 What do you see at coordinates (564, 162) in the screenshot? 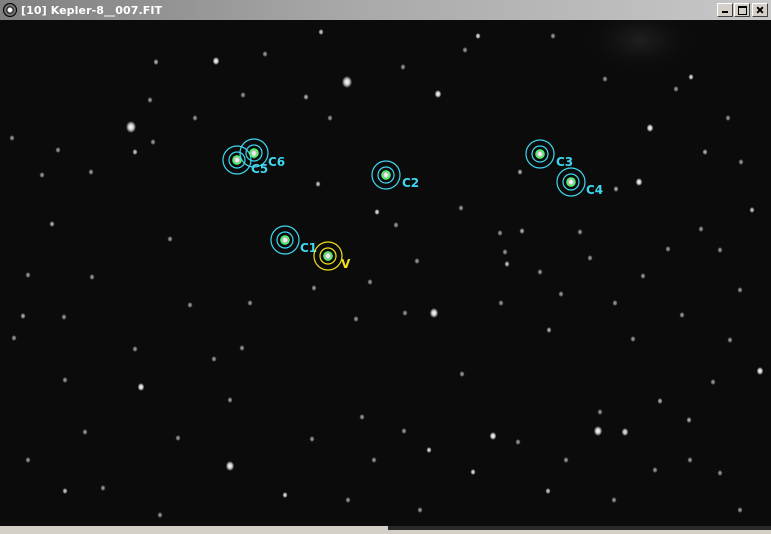
I see `comparison-label-c3: C3` at bounding box center [564, 162].